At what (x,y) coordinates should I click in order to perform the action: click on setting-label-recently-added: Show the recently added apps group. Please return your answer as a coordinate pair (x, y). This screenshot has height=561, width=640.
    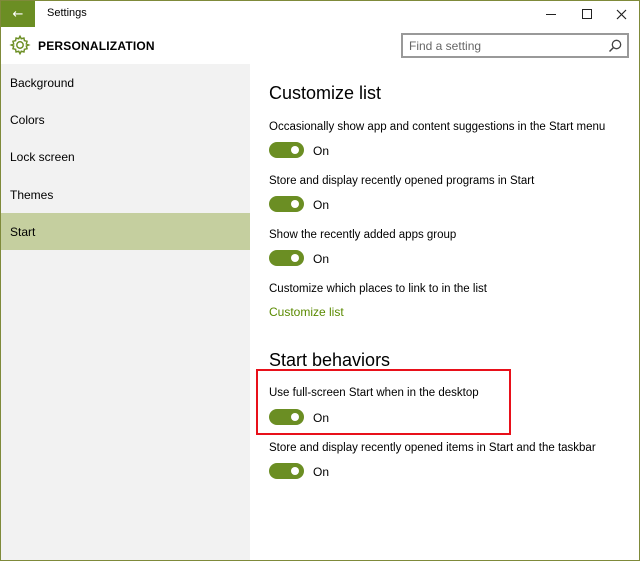
    Looking at the image, I should click on (363, 235).